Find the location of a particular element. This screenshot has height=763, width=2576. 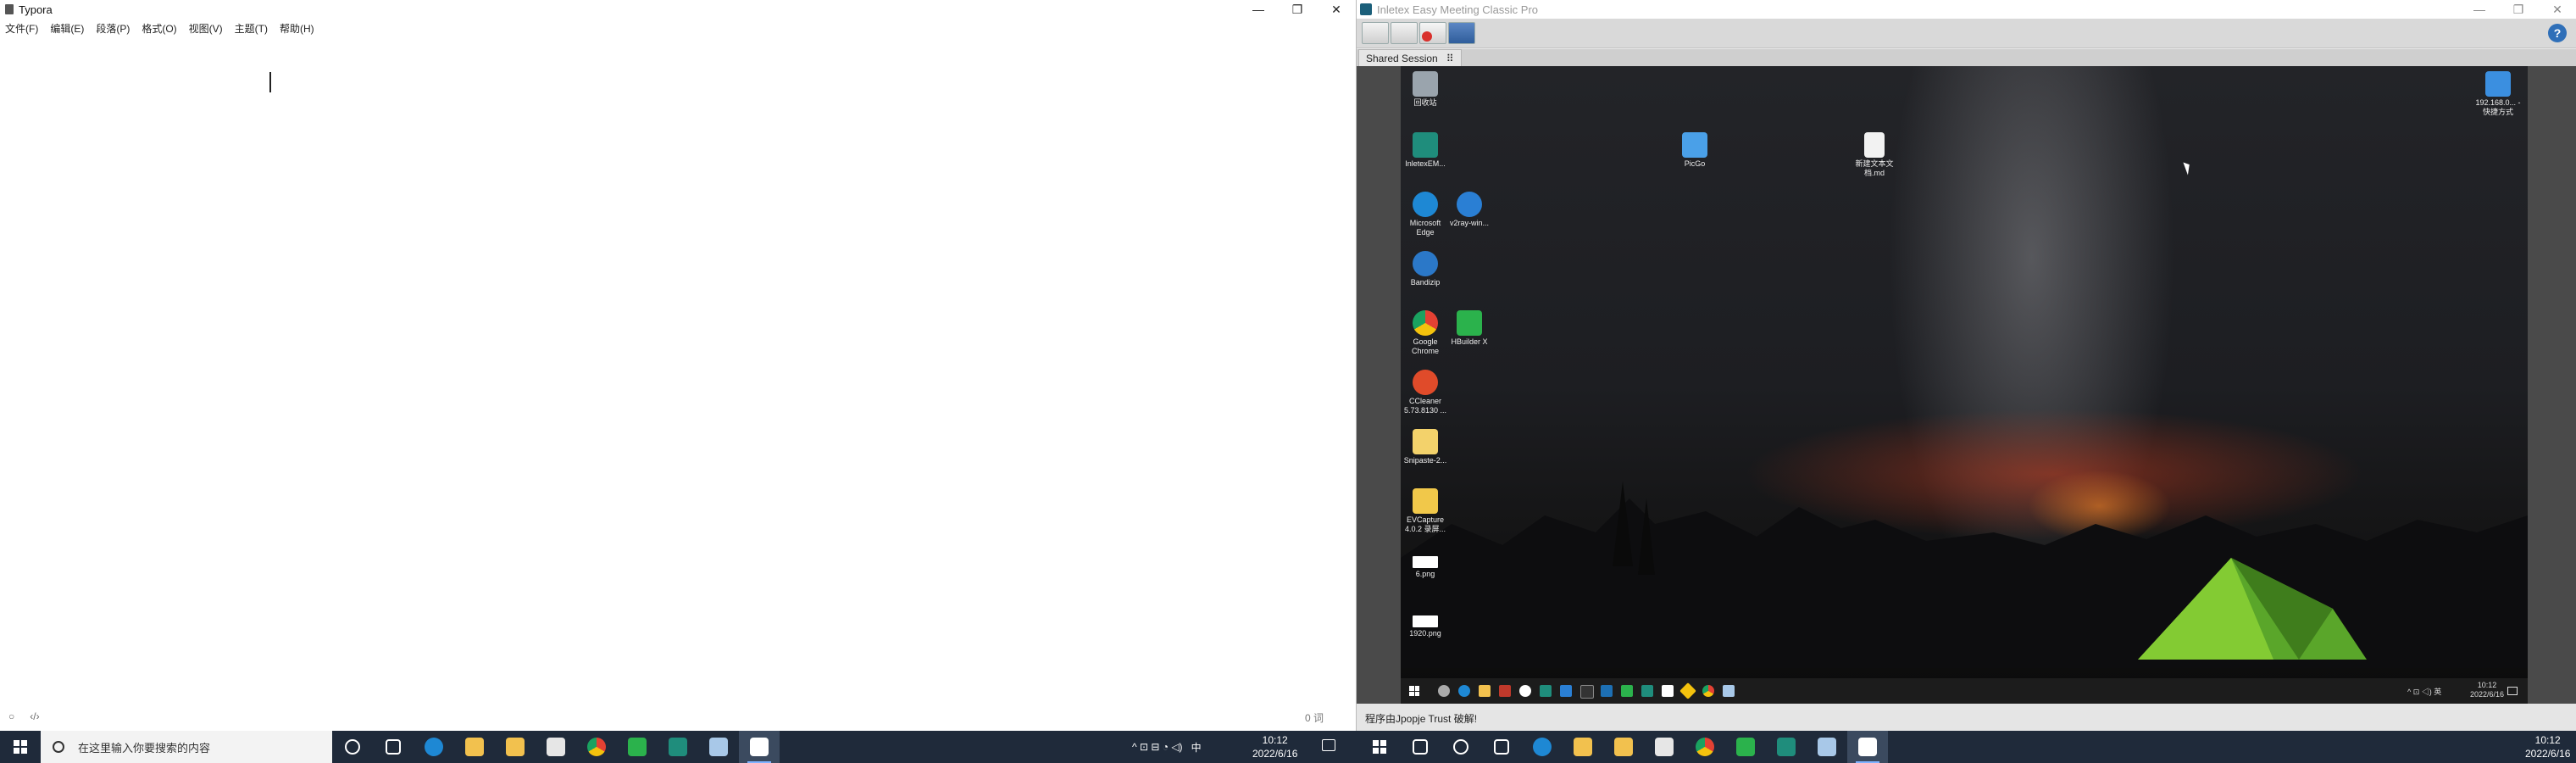

remote-snipaste-icon is located at coordinates (1729, 691).